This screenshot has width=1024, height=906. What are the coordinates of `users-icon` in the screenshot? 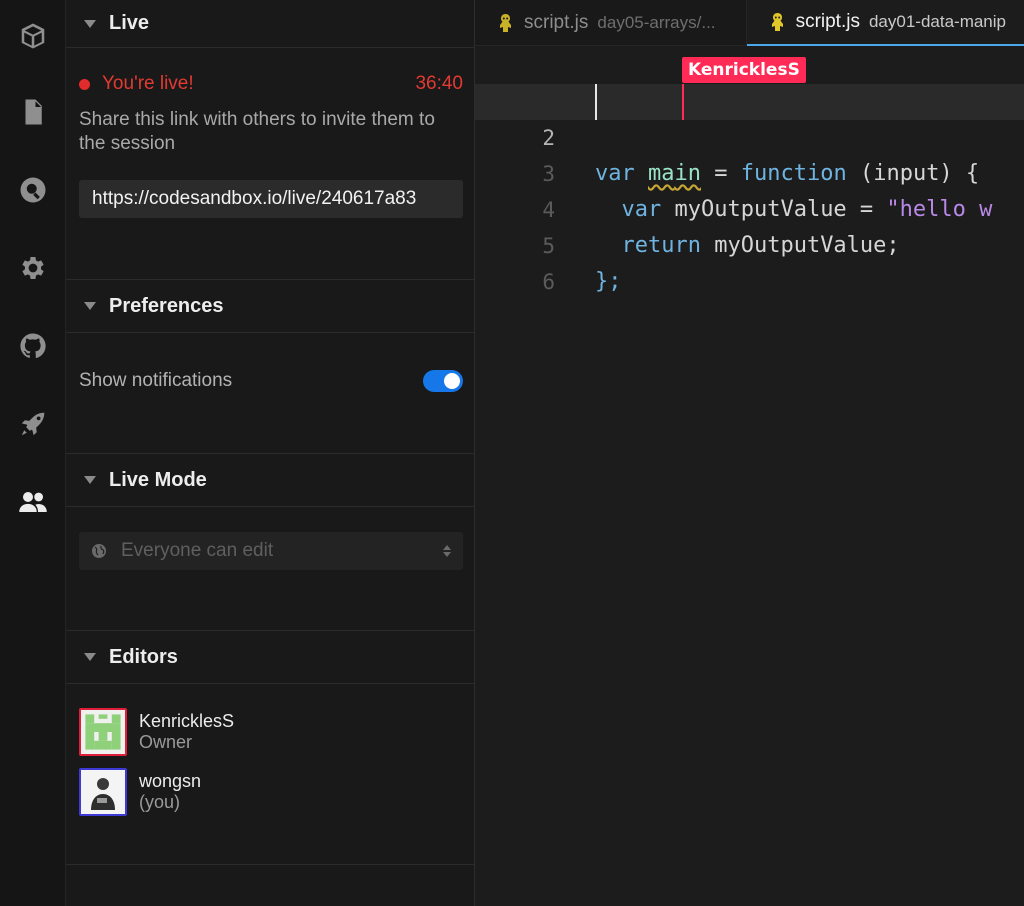 It's located at (33, 502).